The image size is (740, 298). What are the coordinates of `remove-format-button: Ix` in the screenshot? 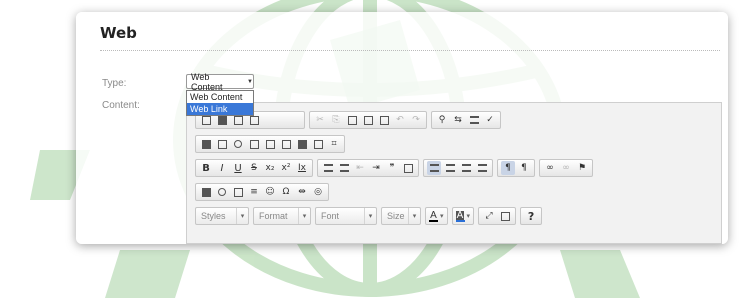 It's located at (302, 168).